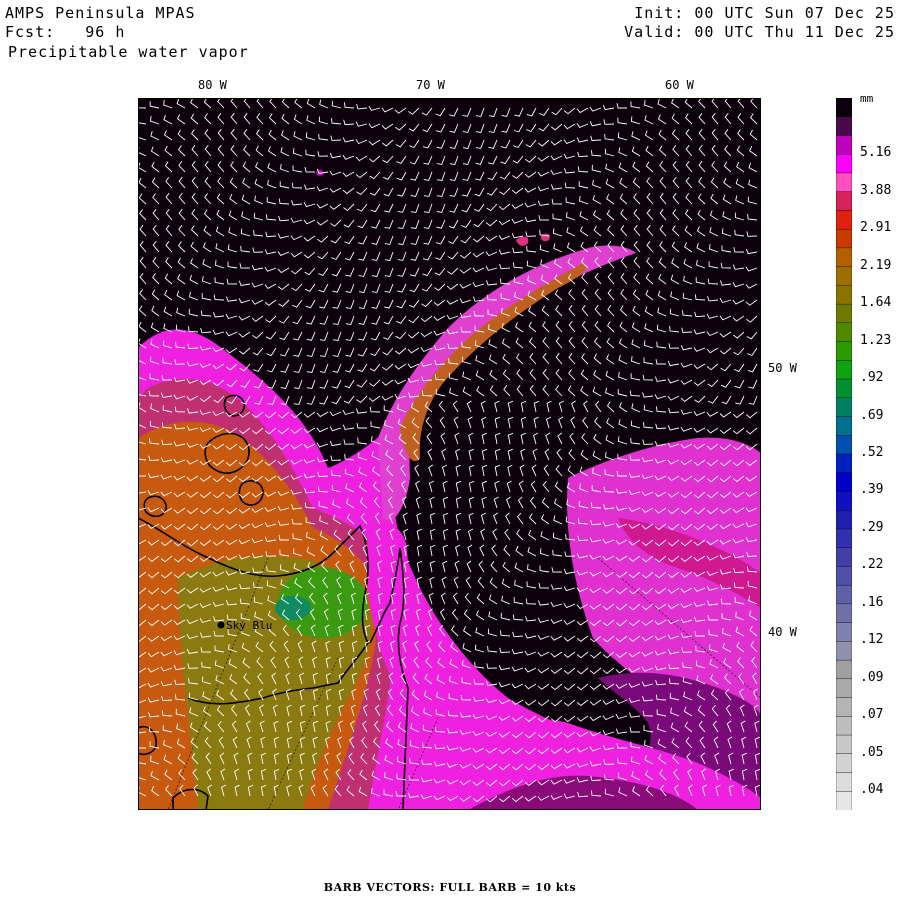 The height and width of the screenshot is (900, 900). Describe the element at coordinates (782, 368) in the screenshot. I see `lat-label-50w: 50 W` at that location.